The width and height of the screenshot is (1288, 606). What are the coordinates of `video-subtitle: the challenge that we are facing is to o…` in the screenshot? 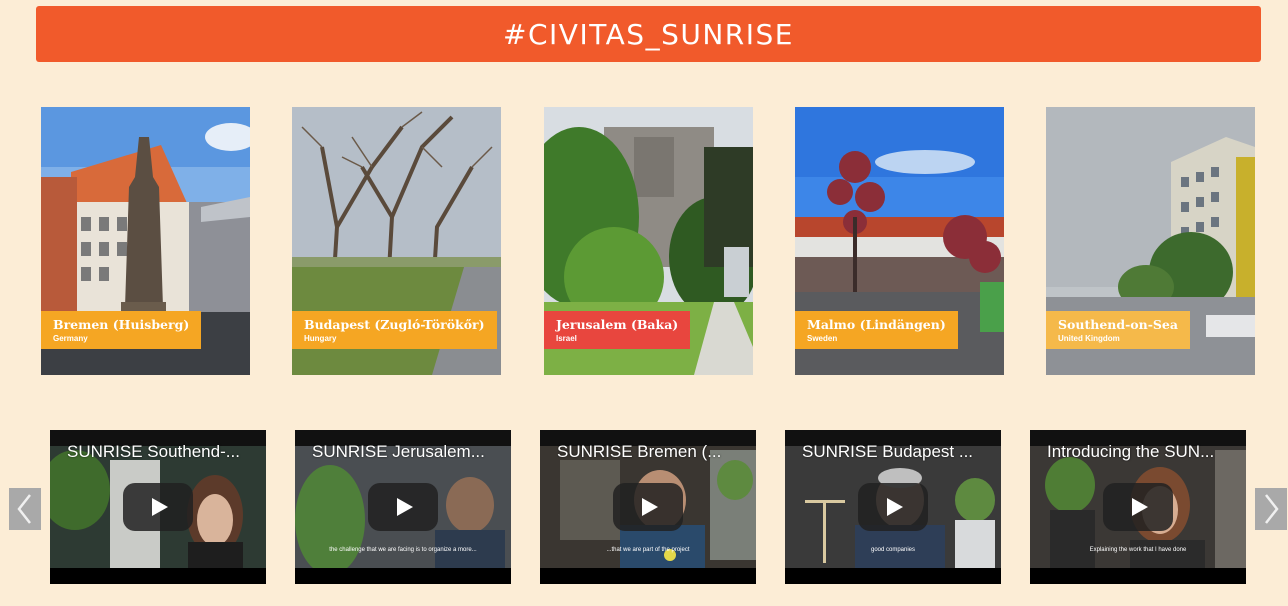 It's located at (403, 550).